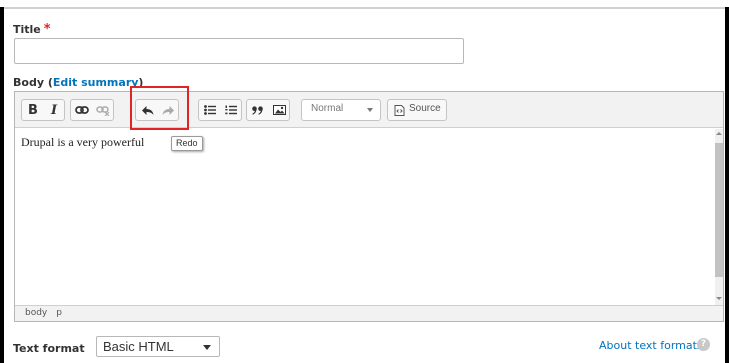  I want to click on scroll-down-arrow-icon, so click(719, 298).